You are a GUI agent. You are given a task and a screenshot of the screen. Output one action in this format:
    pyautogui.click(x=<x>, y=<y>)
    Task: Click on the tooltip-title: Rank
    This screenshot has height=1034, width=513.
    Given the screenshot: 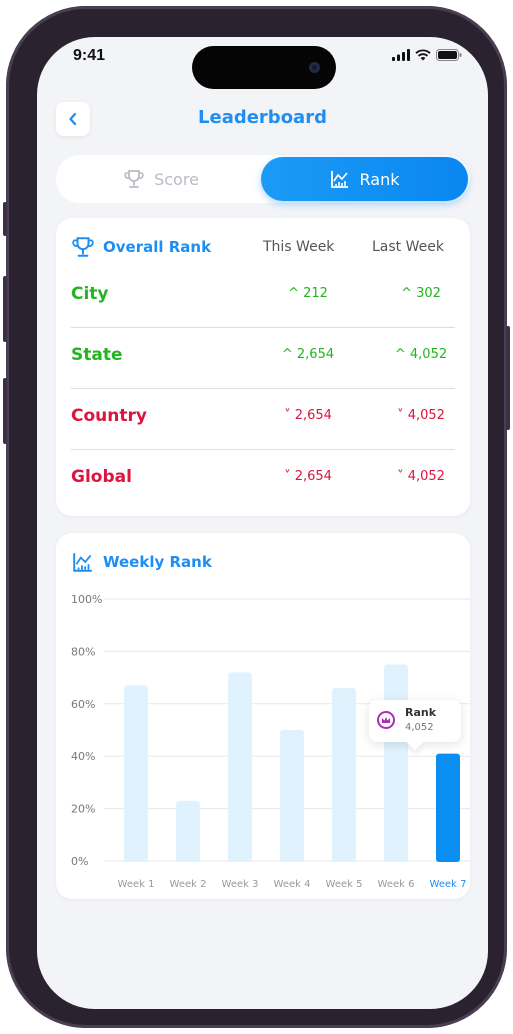 What is the action you would take?
    pyautogui.click(x=421, y=712)
    